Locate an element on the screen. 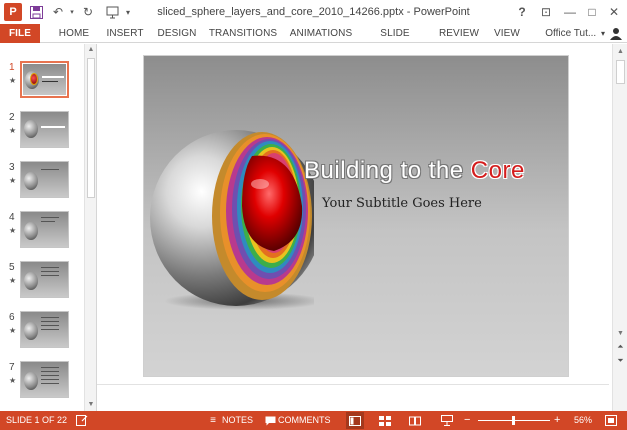  comments-icon is located at coordinates (270, 420).